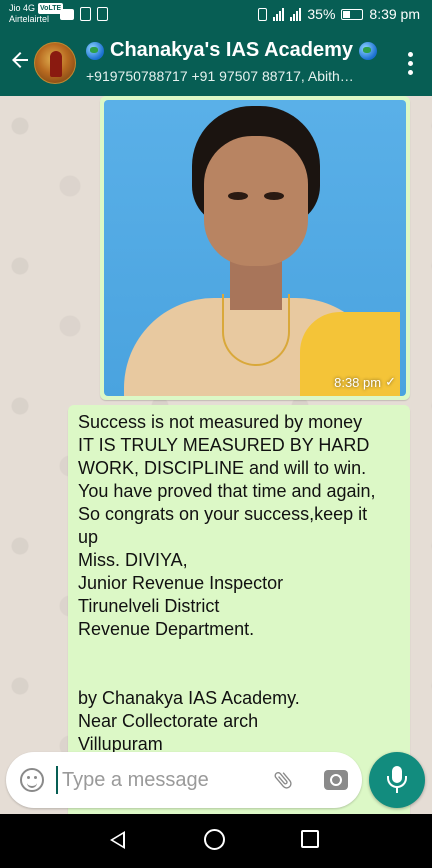 The height and width of the screenshot is (868, 432). Describe the element at coordinates (220, 422) in the screenshot. I see `message-line: Success is not measured by money` at that location.